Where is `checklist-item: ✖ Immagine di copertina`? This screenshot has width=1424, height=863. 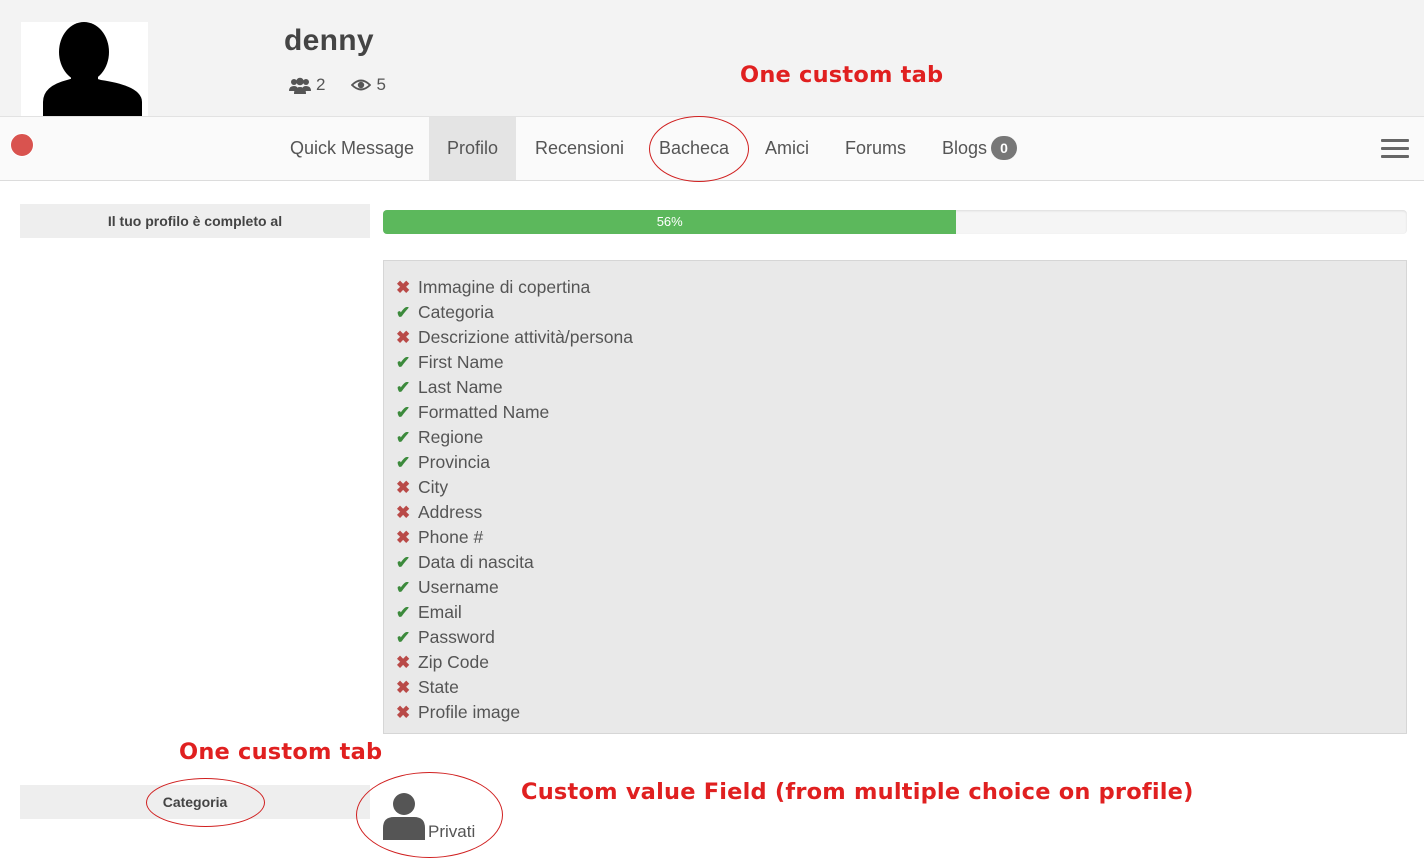 checklist-item: ✖ Immagine di copertina is located at coordinates (901, 287).